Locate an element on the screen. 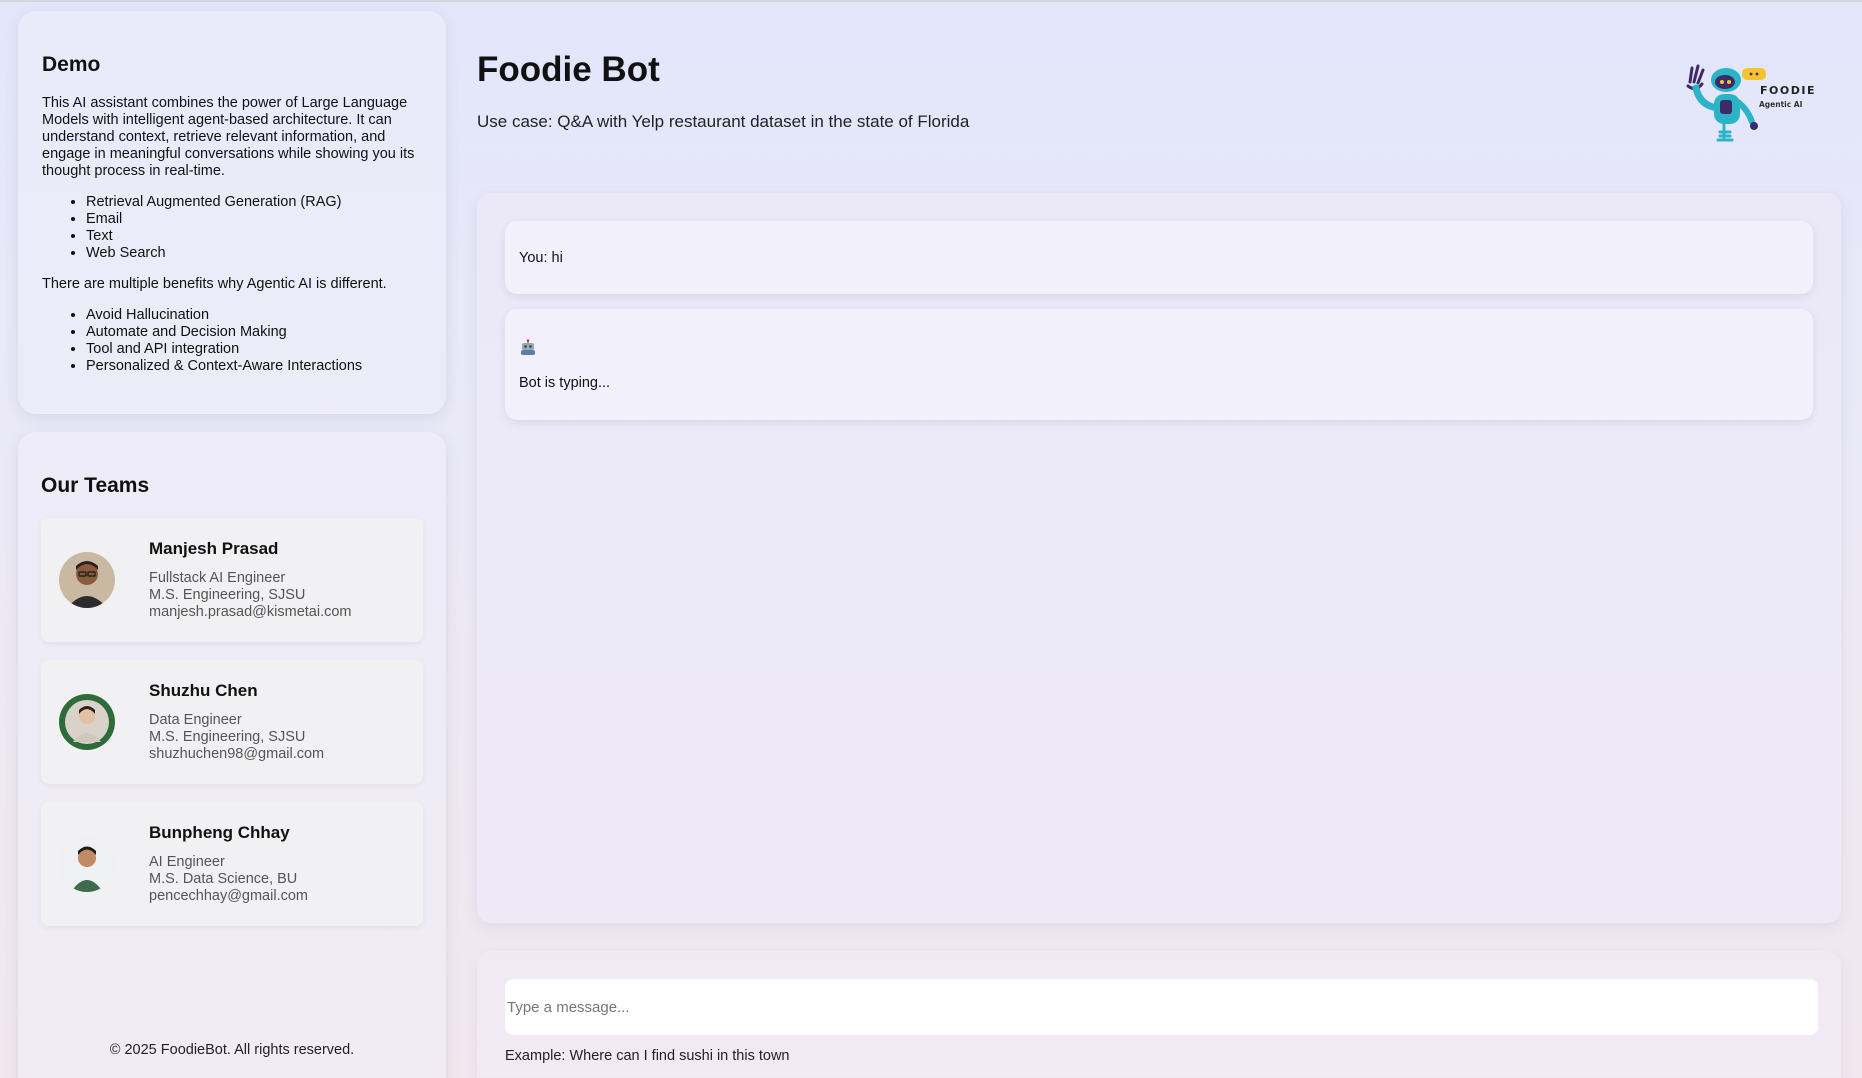 The width and height of the screenshot is (1862, 1078). member-role: Data Engineer is located at coordinates (195, 720).